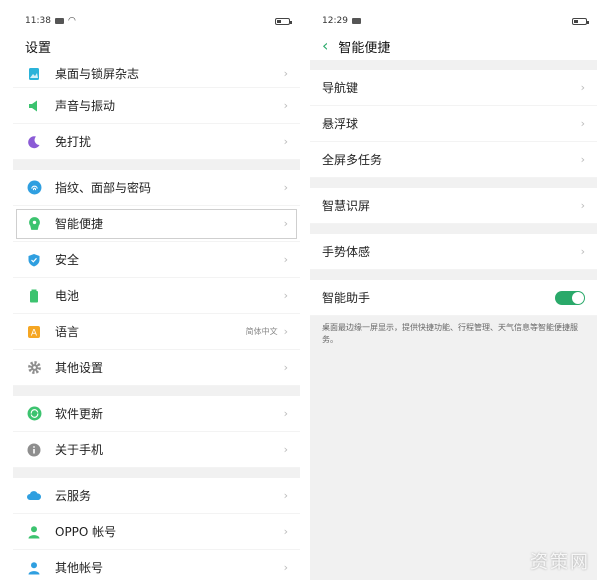 Image resolution: width=600 pixels, height=580 pixels. What do you see at coordinates (103, 188) in the screenshot?
I see `settings-item-label: 指纹、面部与密码` at bounding box center [103, 188].